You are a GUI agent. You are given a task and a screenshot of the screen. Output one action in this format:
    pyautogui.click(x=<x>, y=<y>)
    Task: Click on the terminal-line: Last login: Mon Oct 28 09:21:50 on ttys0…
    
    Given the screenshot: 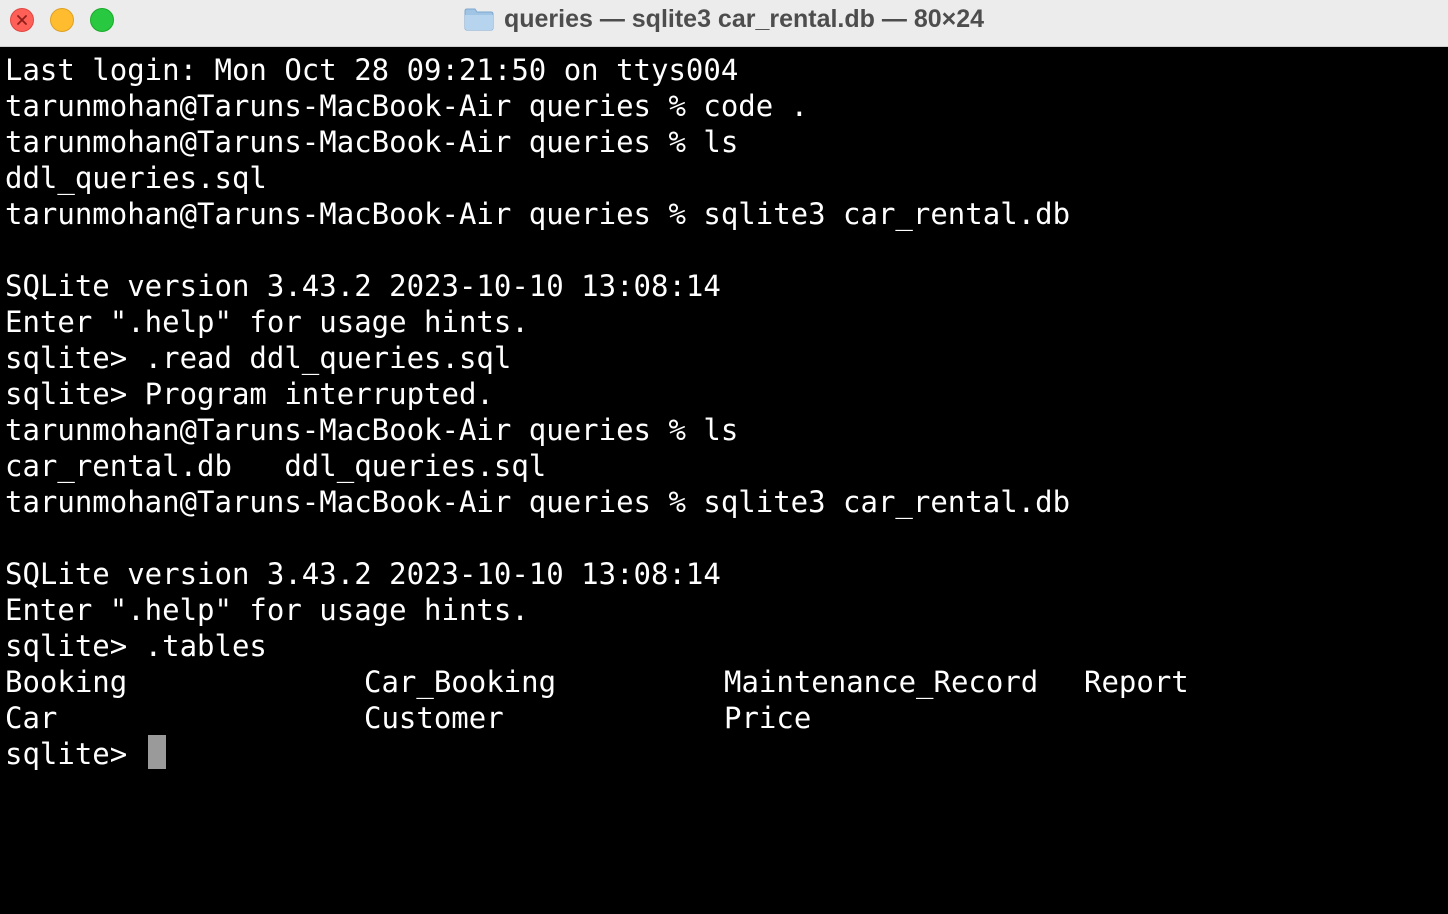 What is the action you would take?
    pyautogui.click(x=372, y=70)
    